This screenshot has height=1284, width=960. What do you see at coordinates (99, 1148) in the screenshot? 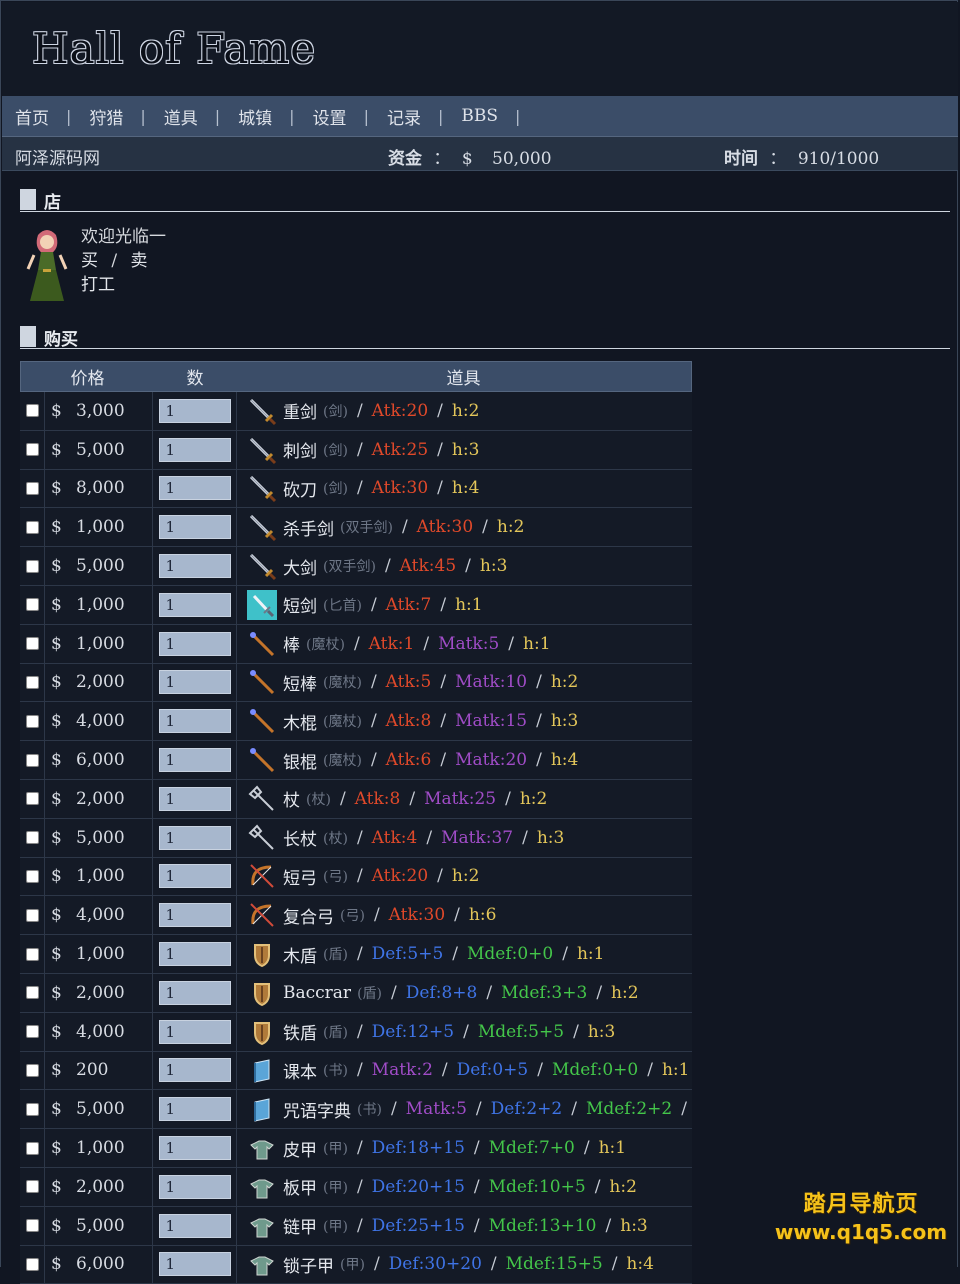
I see `price-cell: $1,000` at bounding box center [99, 1148].